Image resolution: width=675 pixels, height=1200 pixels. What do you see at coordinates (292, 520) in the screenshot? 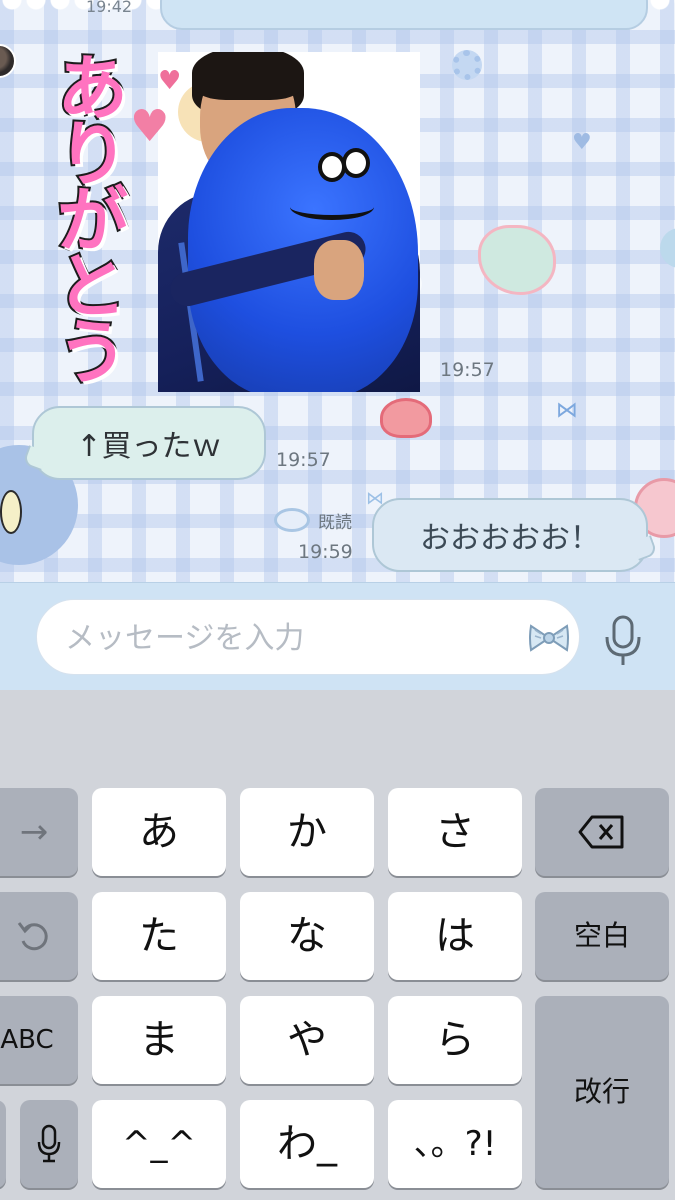
I see `background-swirl-decoration` at bounding box center [292, 520].